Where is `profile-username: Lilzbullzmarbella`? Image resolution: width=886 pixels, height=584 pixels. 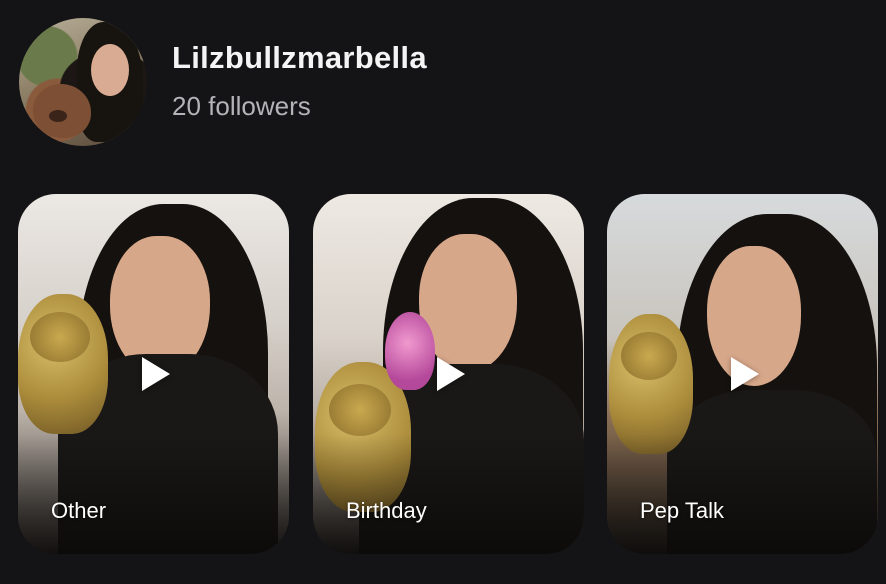 profile-username: Lilzbullzmarbella is located at coordinates (299, 58).